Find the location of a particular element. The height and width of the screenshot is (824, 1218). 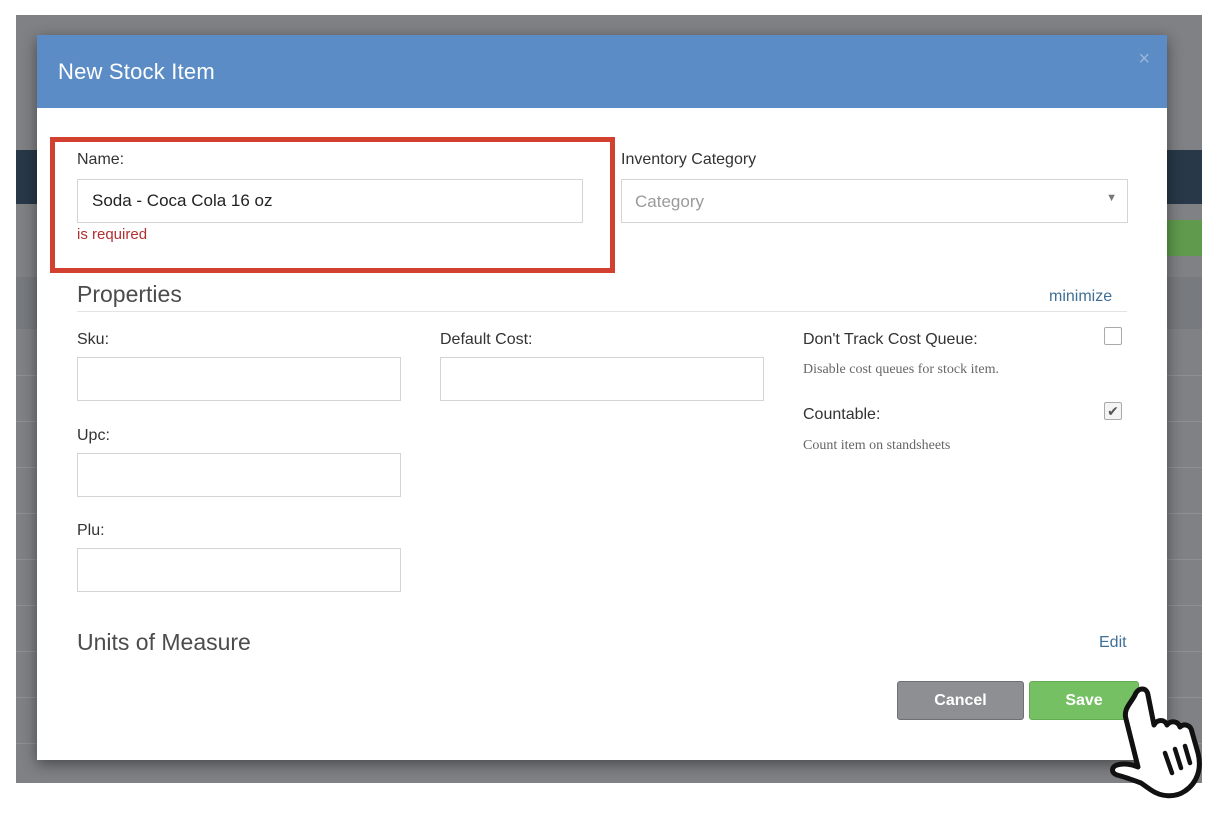

checkmark-icon: ✔ is located at coordinates (1113, 410).